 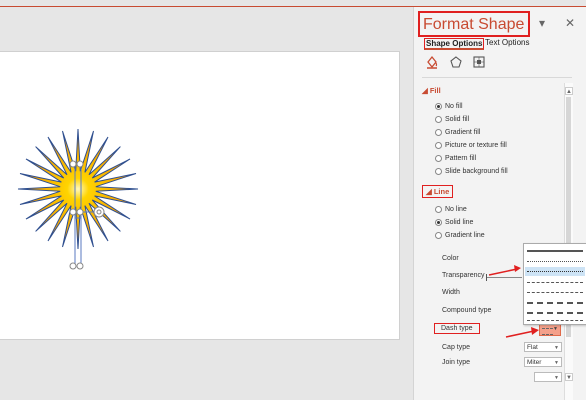 What do you see at coordinates (570, 23) in the screenshot?
I see `close-icon: ✕` at bounding box center [570, 23].